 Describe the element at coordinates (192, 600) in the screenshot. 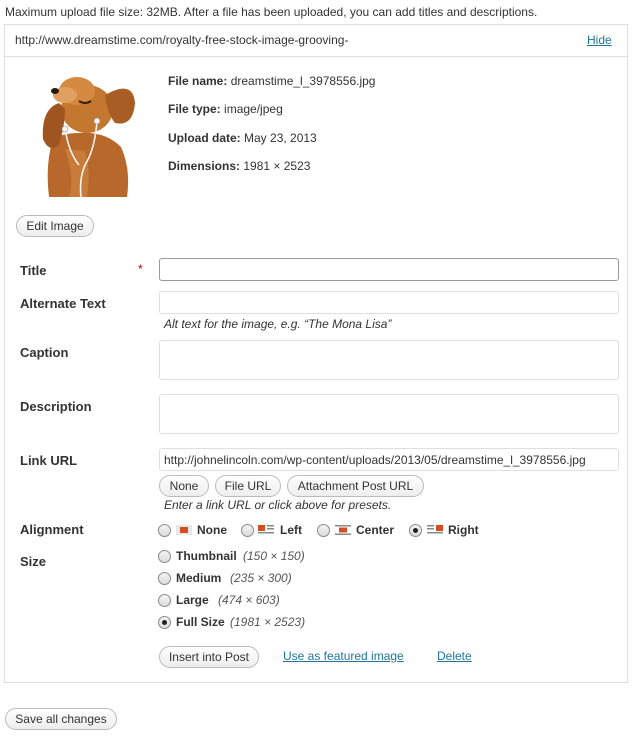

I see `size-large-label: Large` at that location.